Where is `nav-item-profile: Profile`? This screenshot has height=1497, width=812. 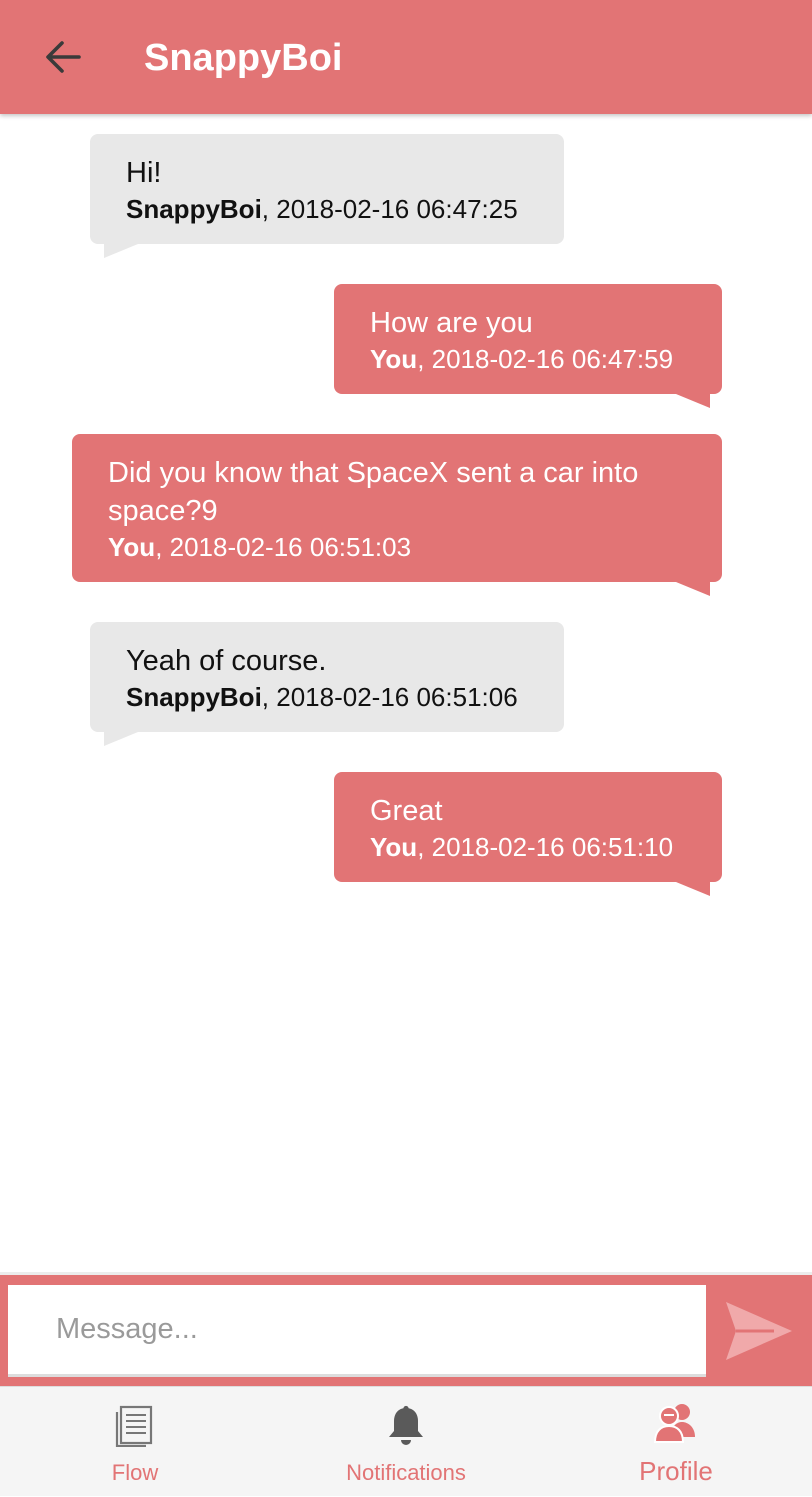 nav-item-profile: Profile is located at coordinates (676, 1442).